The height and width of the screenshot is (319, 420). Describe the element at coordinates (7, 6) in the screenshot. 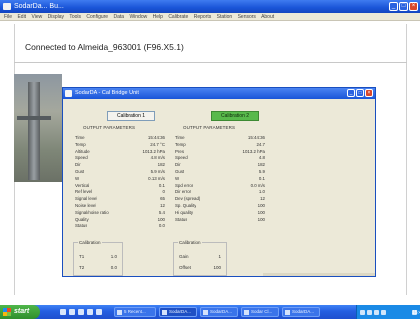

I see `app-icon` at that location.